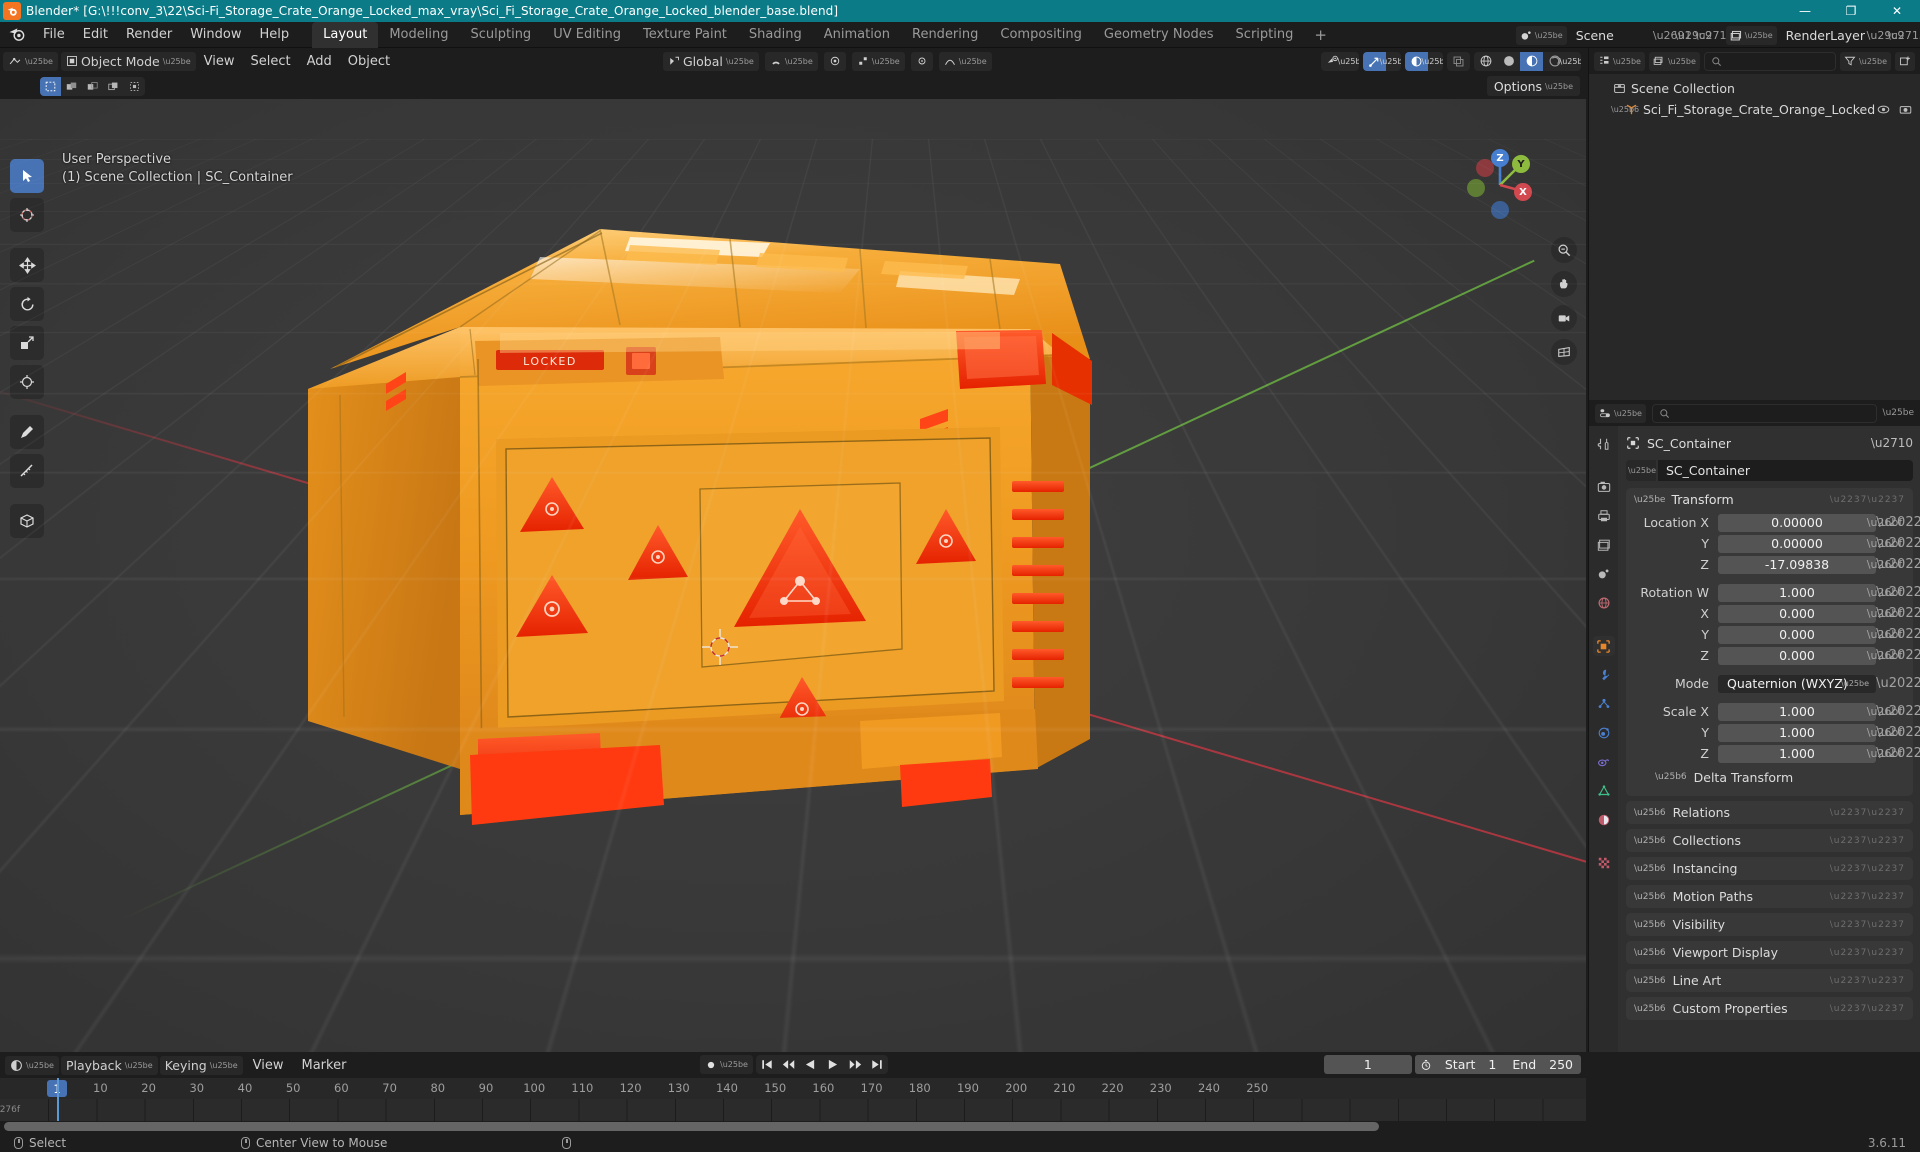  I want to click on transform-tool-button, so click(27, 382).